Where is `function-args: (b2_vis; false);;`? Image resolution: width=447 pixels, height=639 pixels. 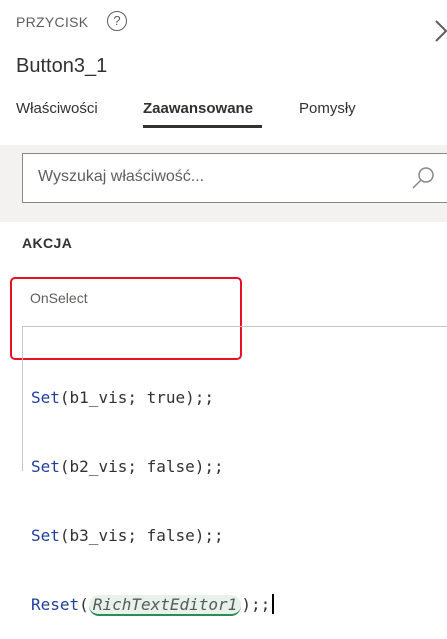
function-args: (b2_vis; false);; is located at coordinates (141, 466).